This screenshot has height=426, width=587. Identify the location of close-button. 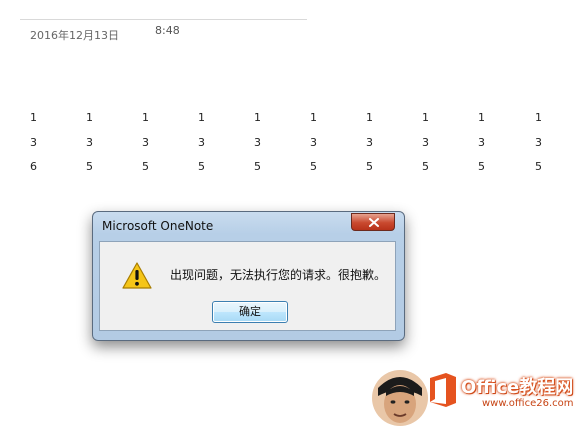
(373, 222).